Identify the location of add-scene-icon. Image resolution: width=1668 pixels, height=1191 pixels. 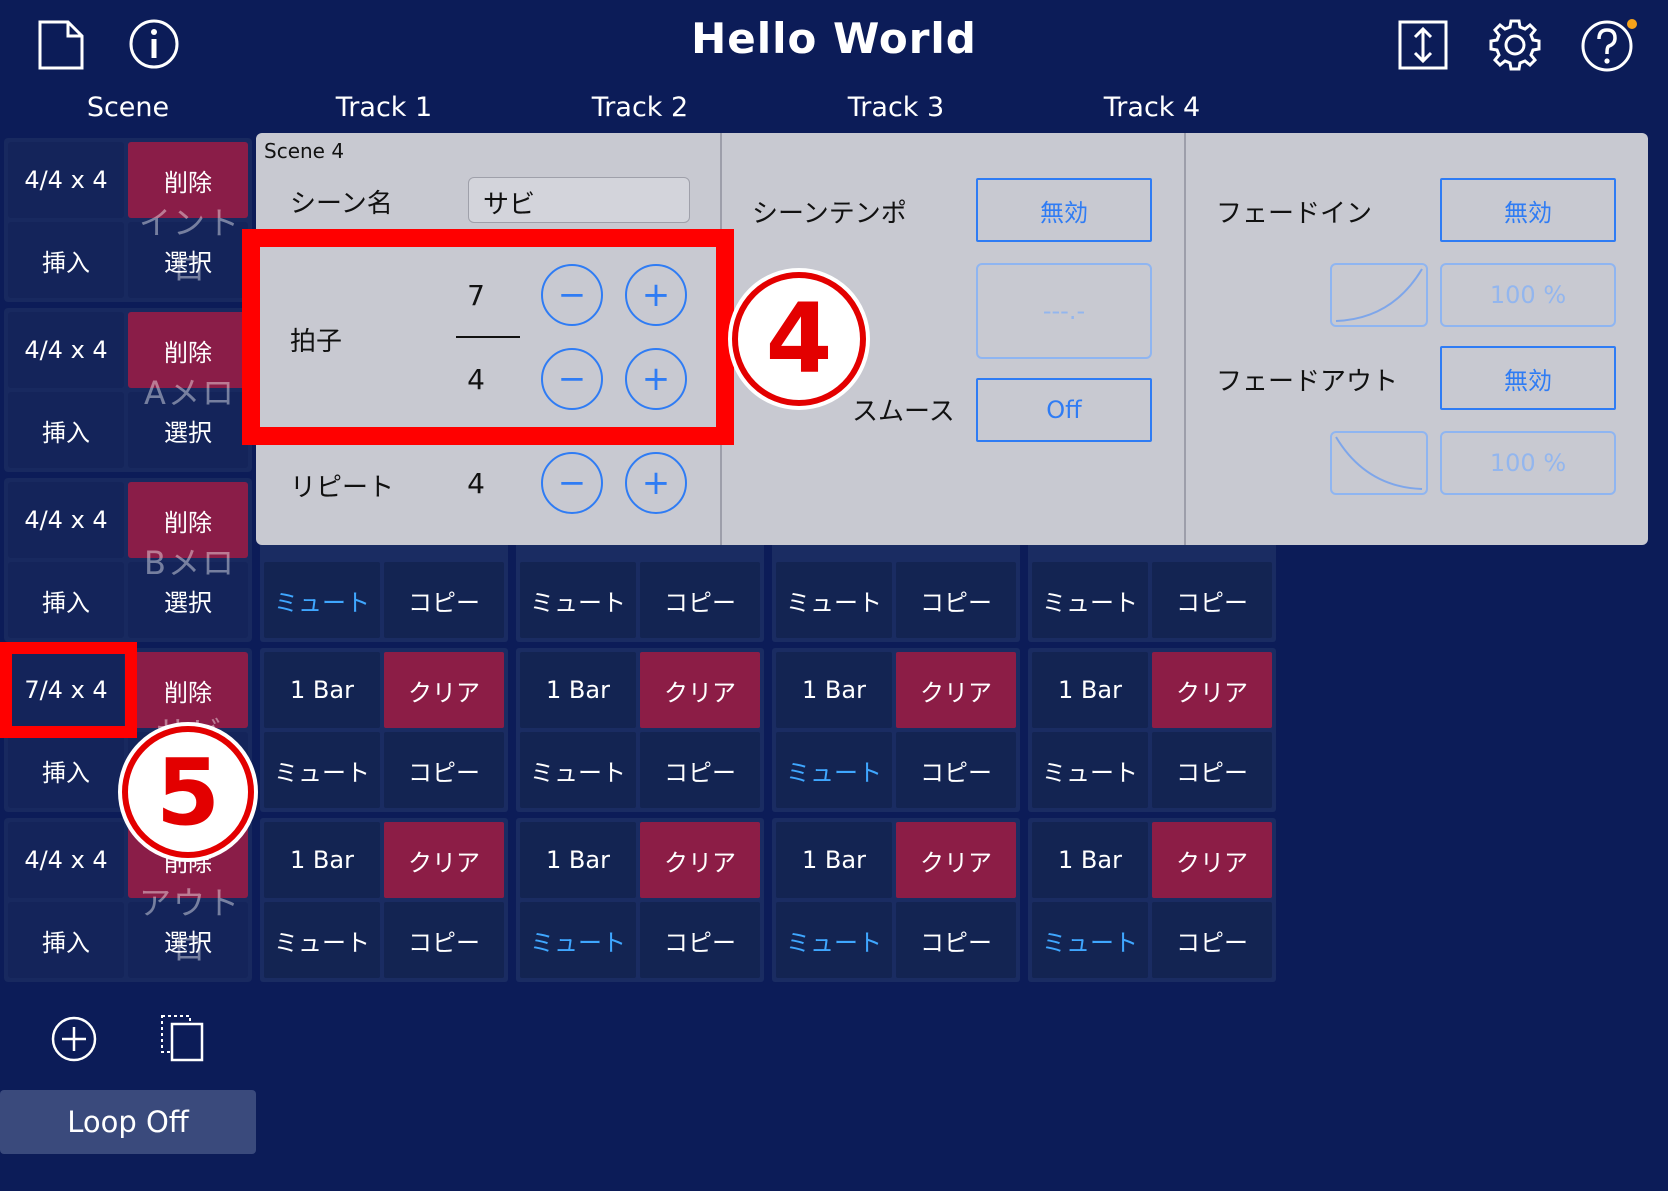
(74, 1039).